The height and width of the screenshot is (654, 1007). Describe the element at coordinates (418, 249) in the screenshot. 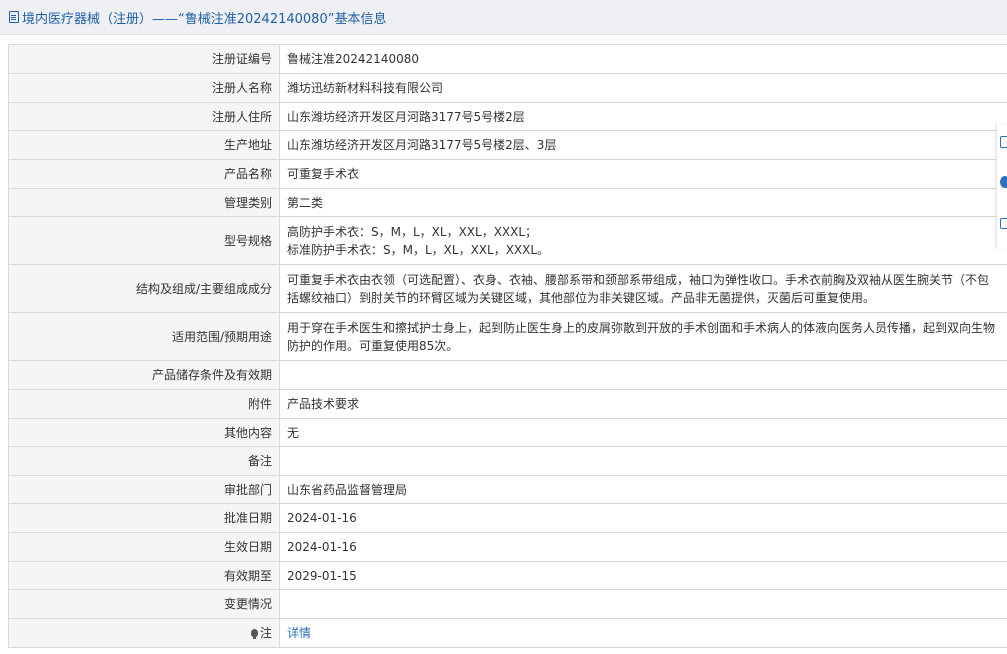

I see `value-line: 标准防护手术衣：S，M，L，XL，XXL，XXXL。` at that location.